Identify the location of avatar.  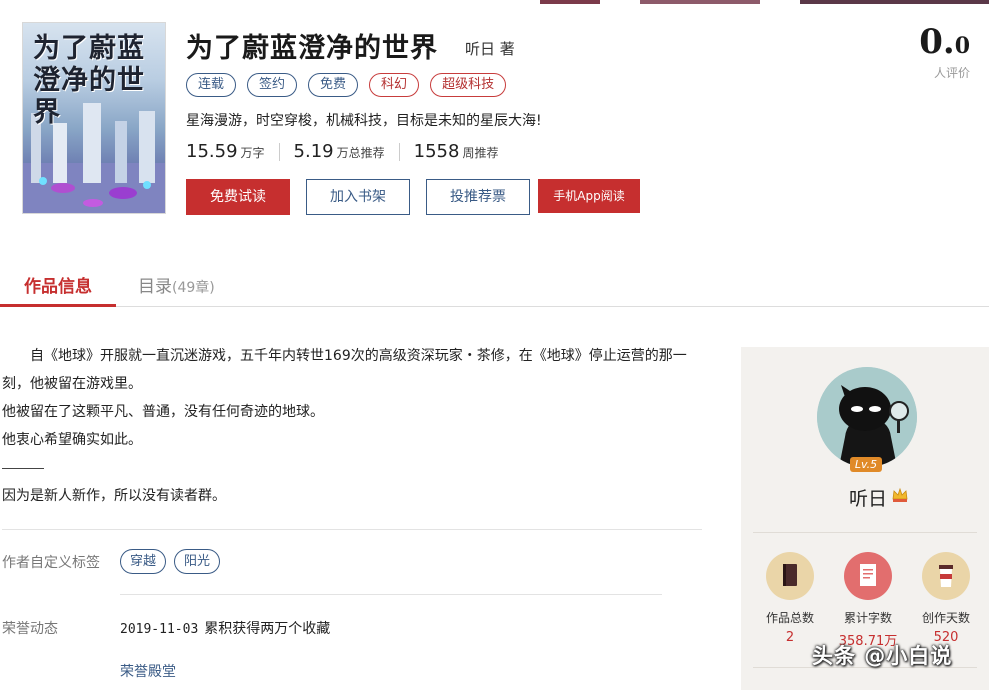
(867, 417).